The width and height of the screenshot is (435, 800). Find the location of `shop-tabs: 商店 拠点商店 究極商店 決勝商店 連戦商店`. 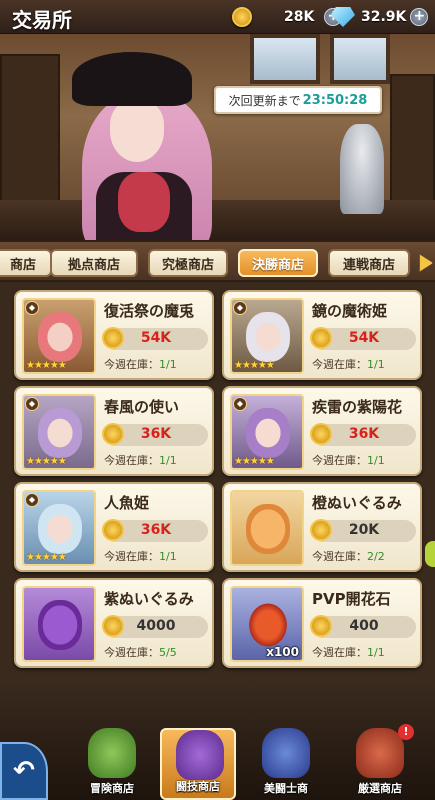

shop-tabs: 商店 拠点商店 究極商店 決勝商店 連戦商店 is located at coordinates (217, 261).